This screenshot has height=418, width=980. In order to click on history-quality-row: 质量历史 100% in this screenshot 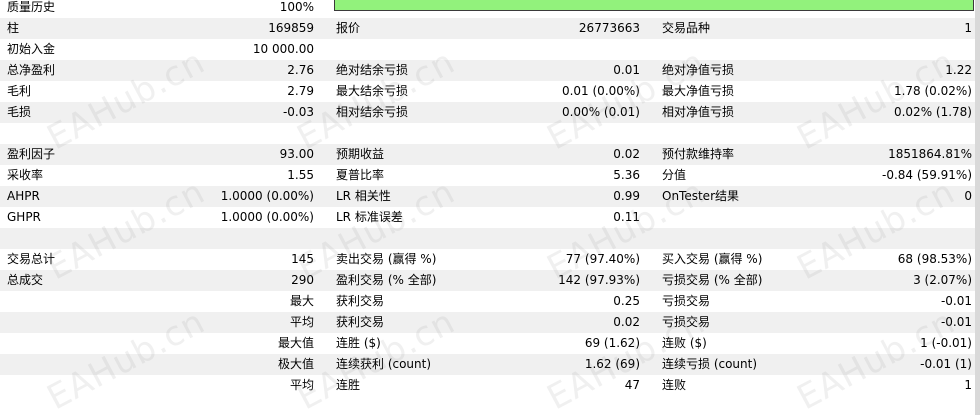, I will do `click(487, 9)`.